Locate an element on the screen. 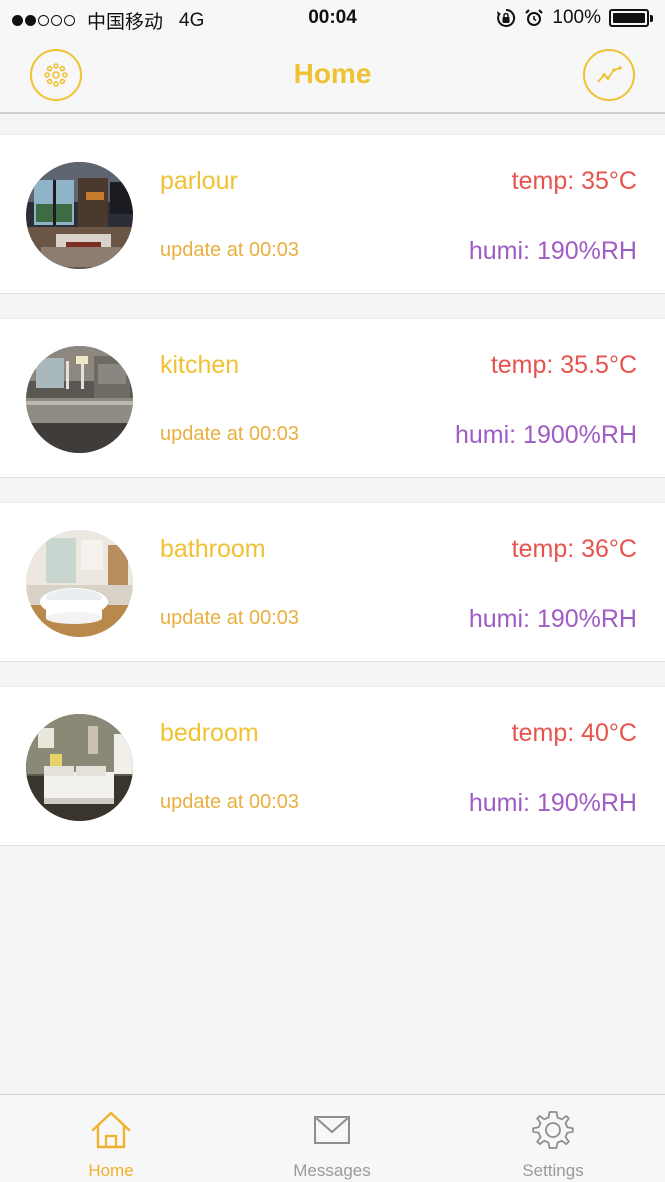 This screenshot has height=1182, width=665. trend-chart-icon is located at coordinates (609, 74).